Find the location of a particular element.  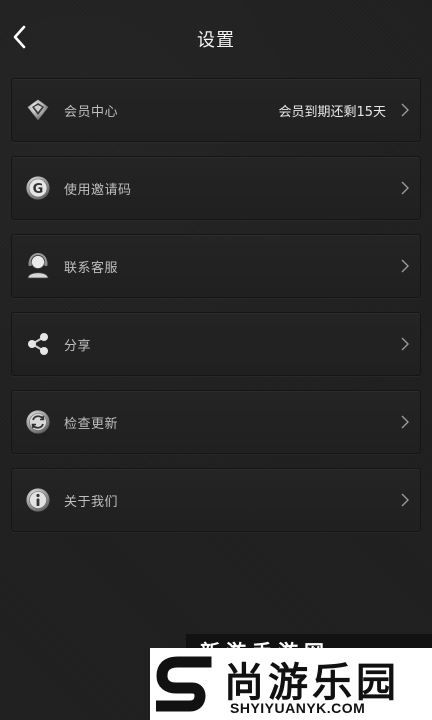

share-icon is located at coordinates (38, 344).